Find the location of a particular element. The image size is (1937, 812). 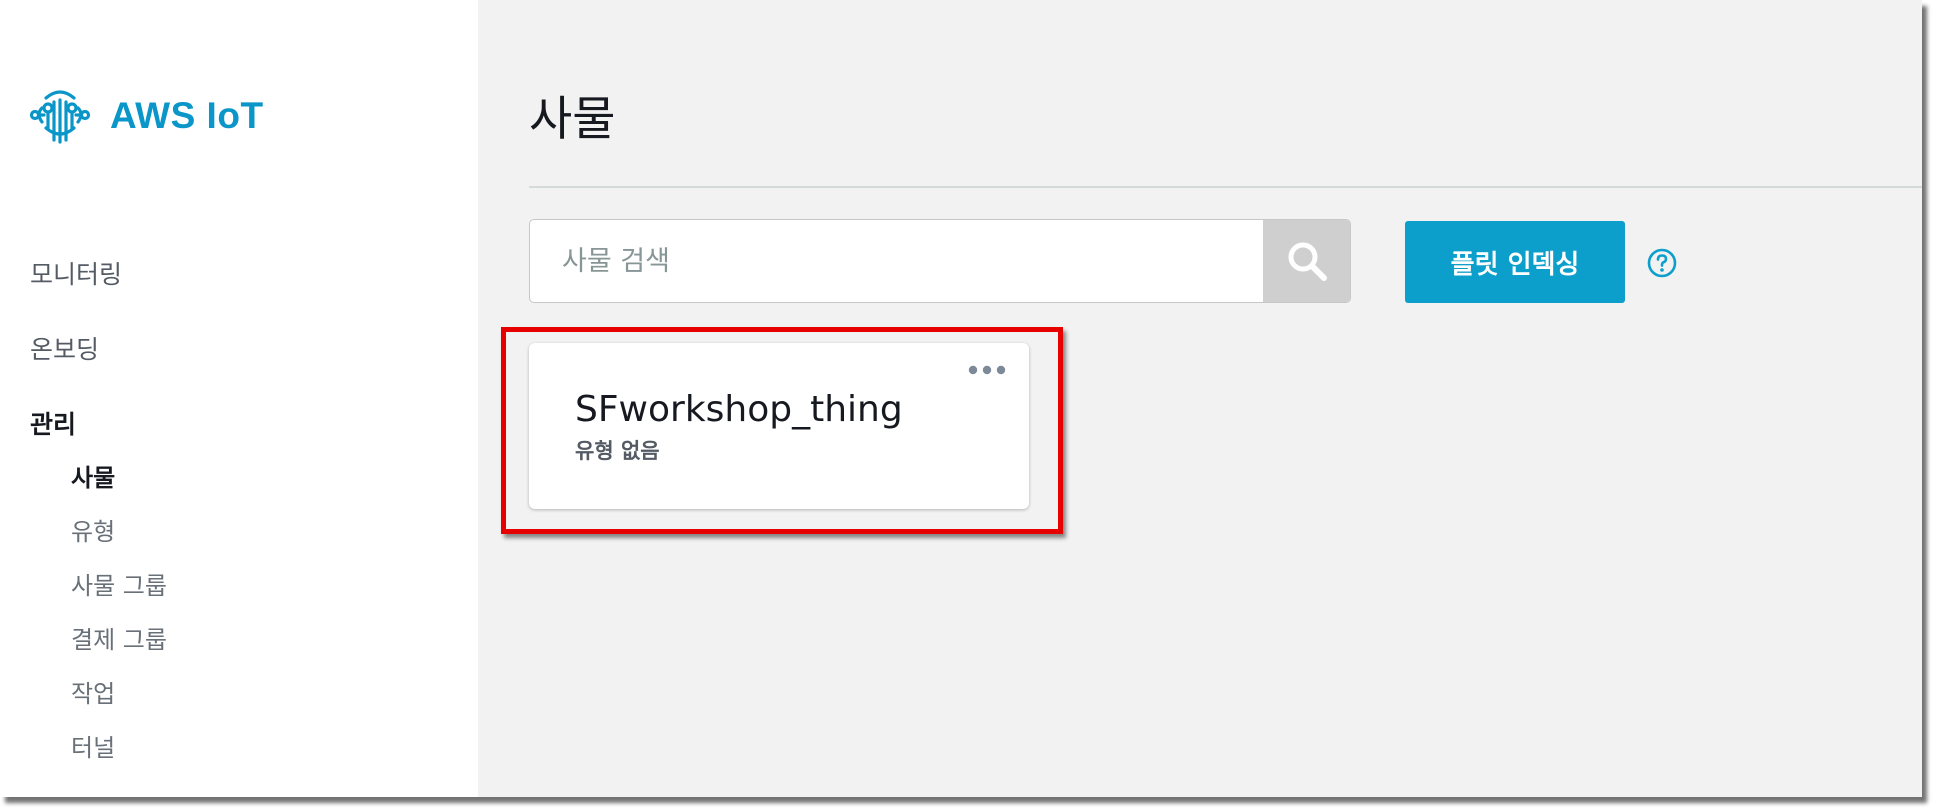

sidebar-item-onboarding: 온보딩 is located at coordinates (64, 348).